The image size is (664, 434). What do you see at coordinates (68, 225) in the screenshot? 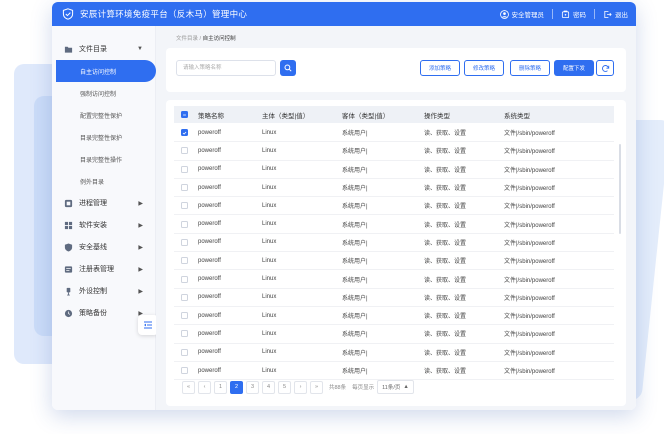
I see `install-icon` at bounding box center [68, 225].